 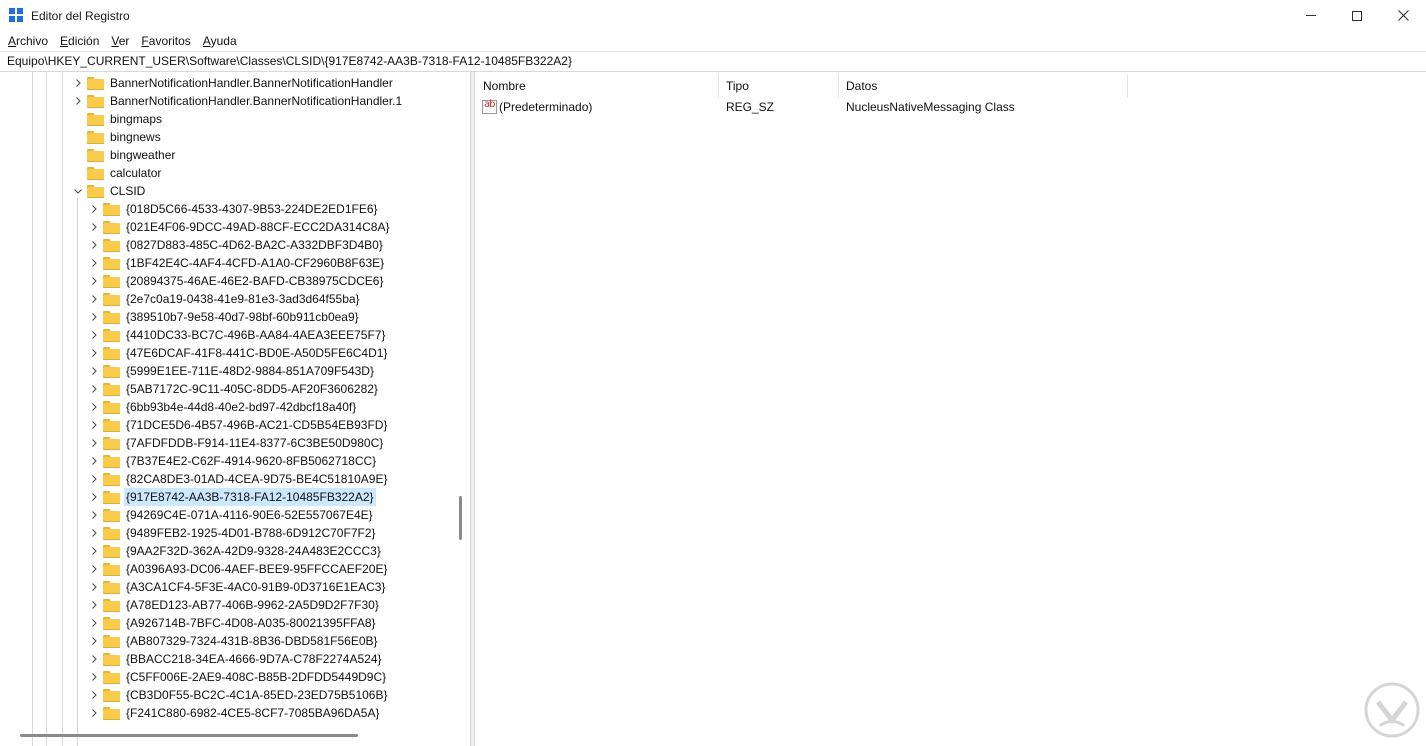 What do you see at coordinates (251, 461) in the screenshot?
I see `tree-node-label: {7B37E4E2-C62F-4914-9620-8FB5062718CC}` at bounding box center [251, 461].